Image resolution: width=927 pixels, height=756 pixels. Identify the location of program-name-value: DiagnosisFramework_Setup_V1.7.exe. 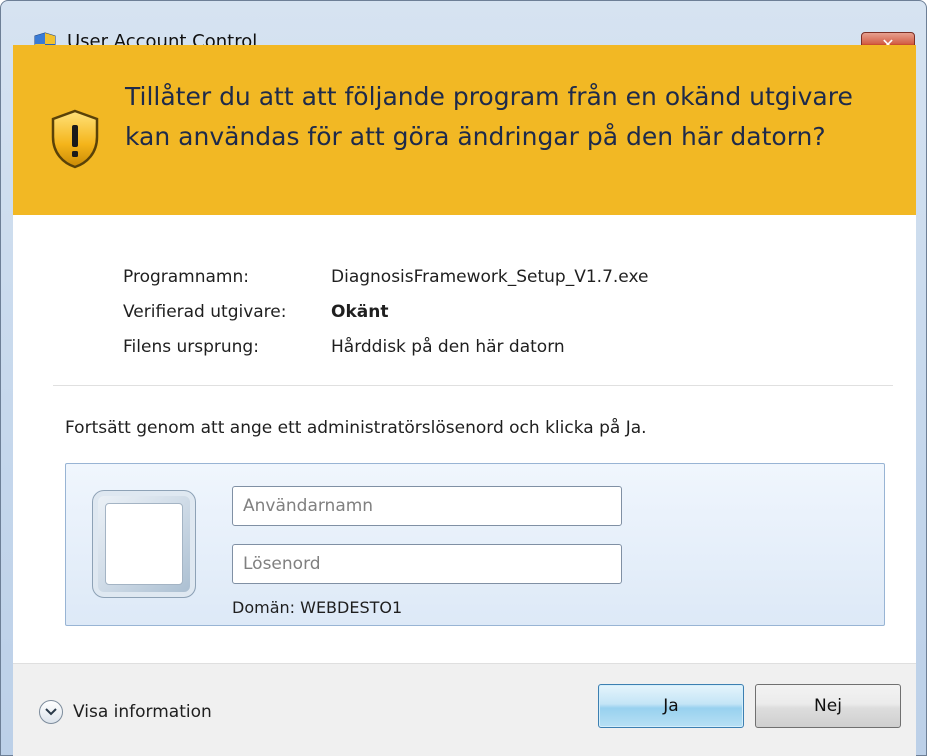
(490, 276).